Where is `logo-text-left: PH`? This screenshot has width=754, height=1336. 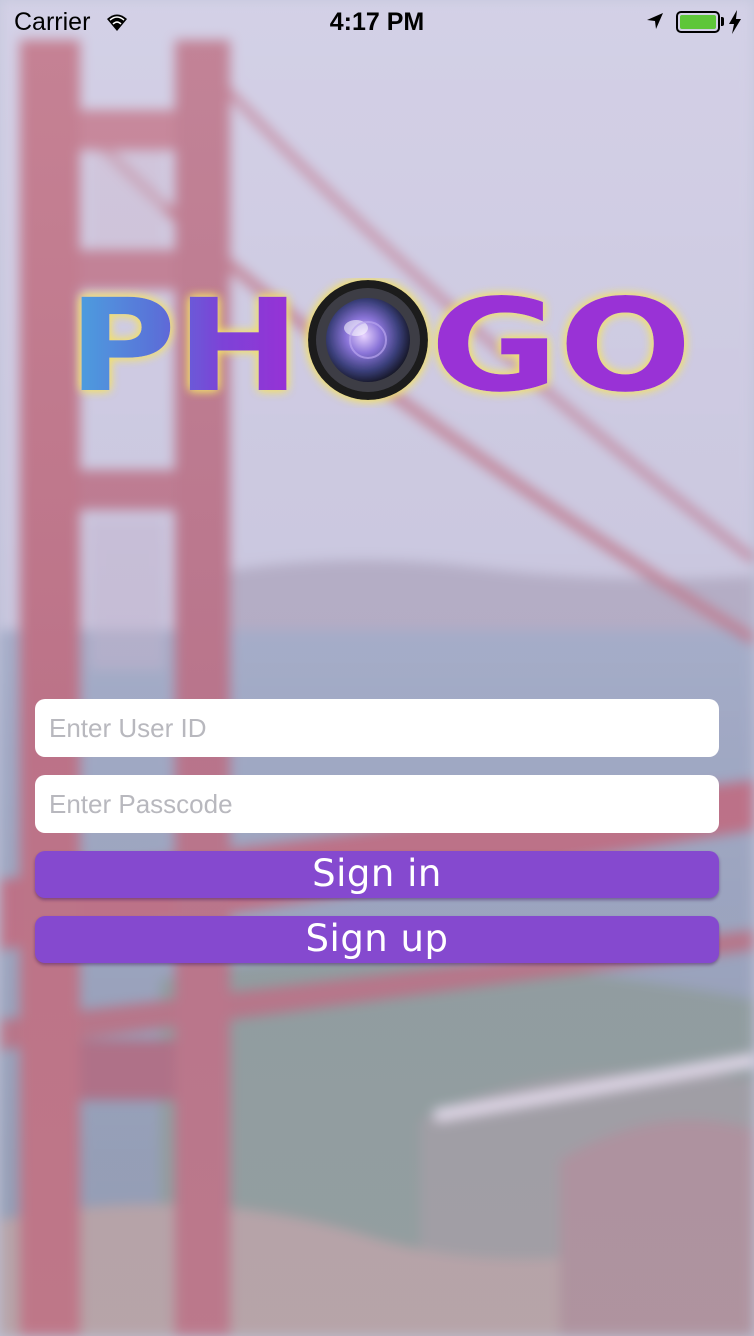
logo-text-left: PH is located at coordinates (184, 343).